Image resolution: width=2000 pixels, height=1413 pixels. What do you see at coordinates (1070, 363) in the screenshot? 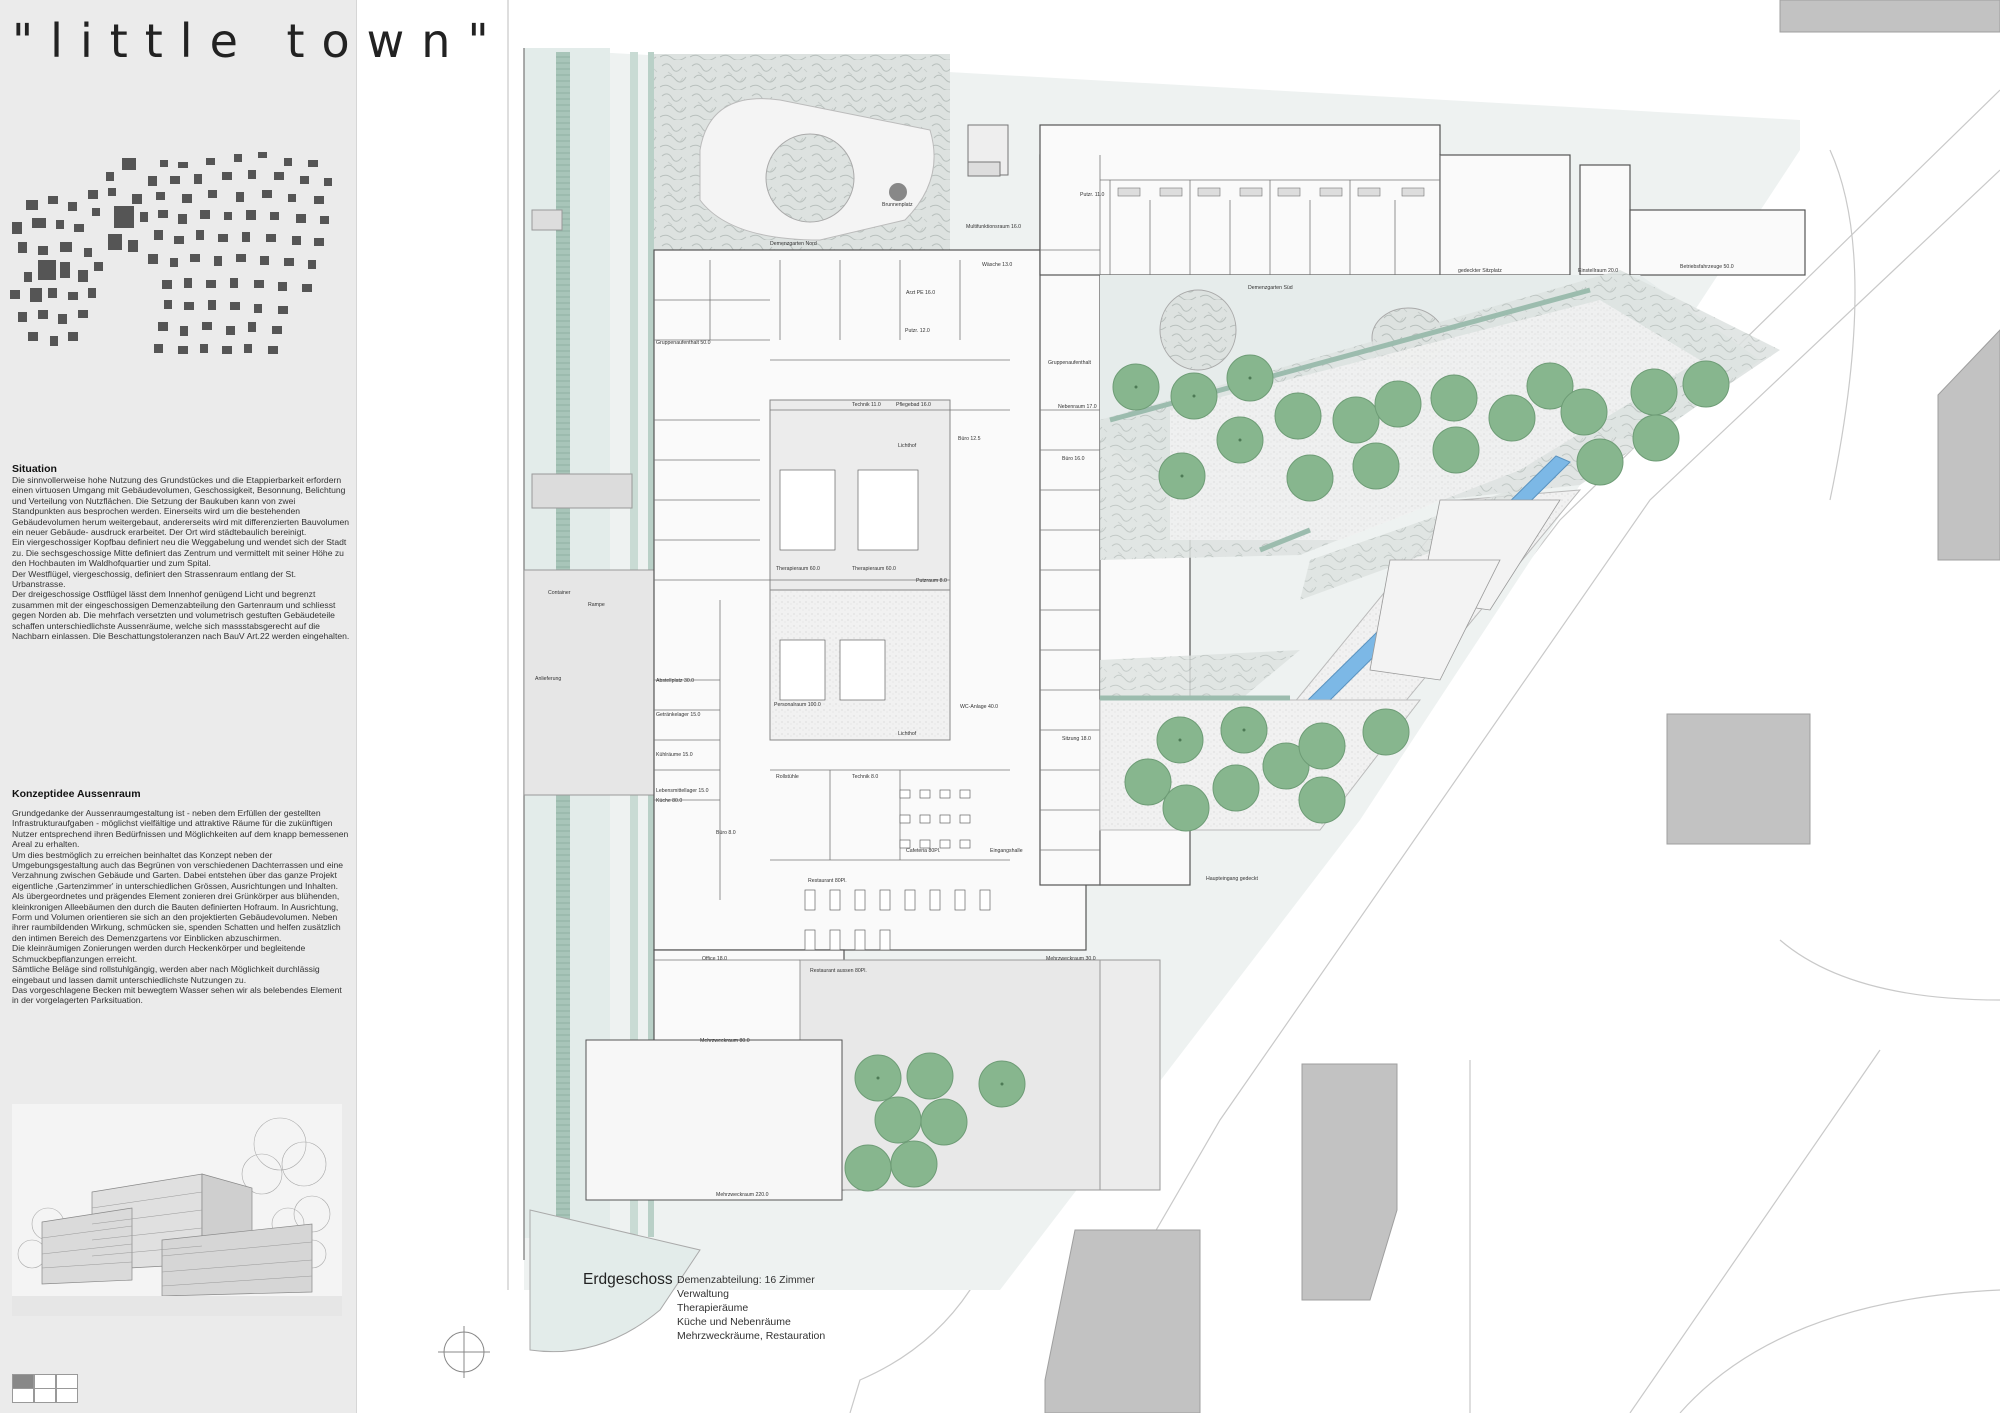
I see `room-label: Gruppenaufenthalt` at bounding box center [1070, 363].